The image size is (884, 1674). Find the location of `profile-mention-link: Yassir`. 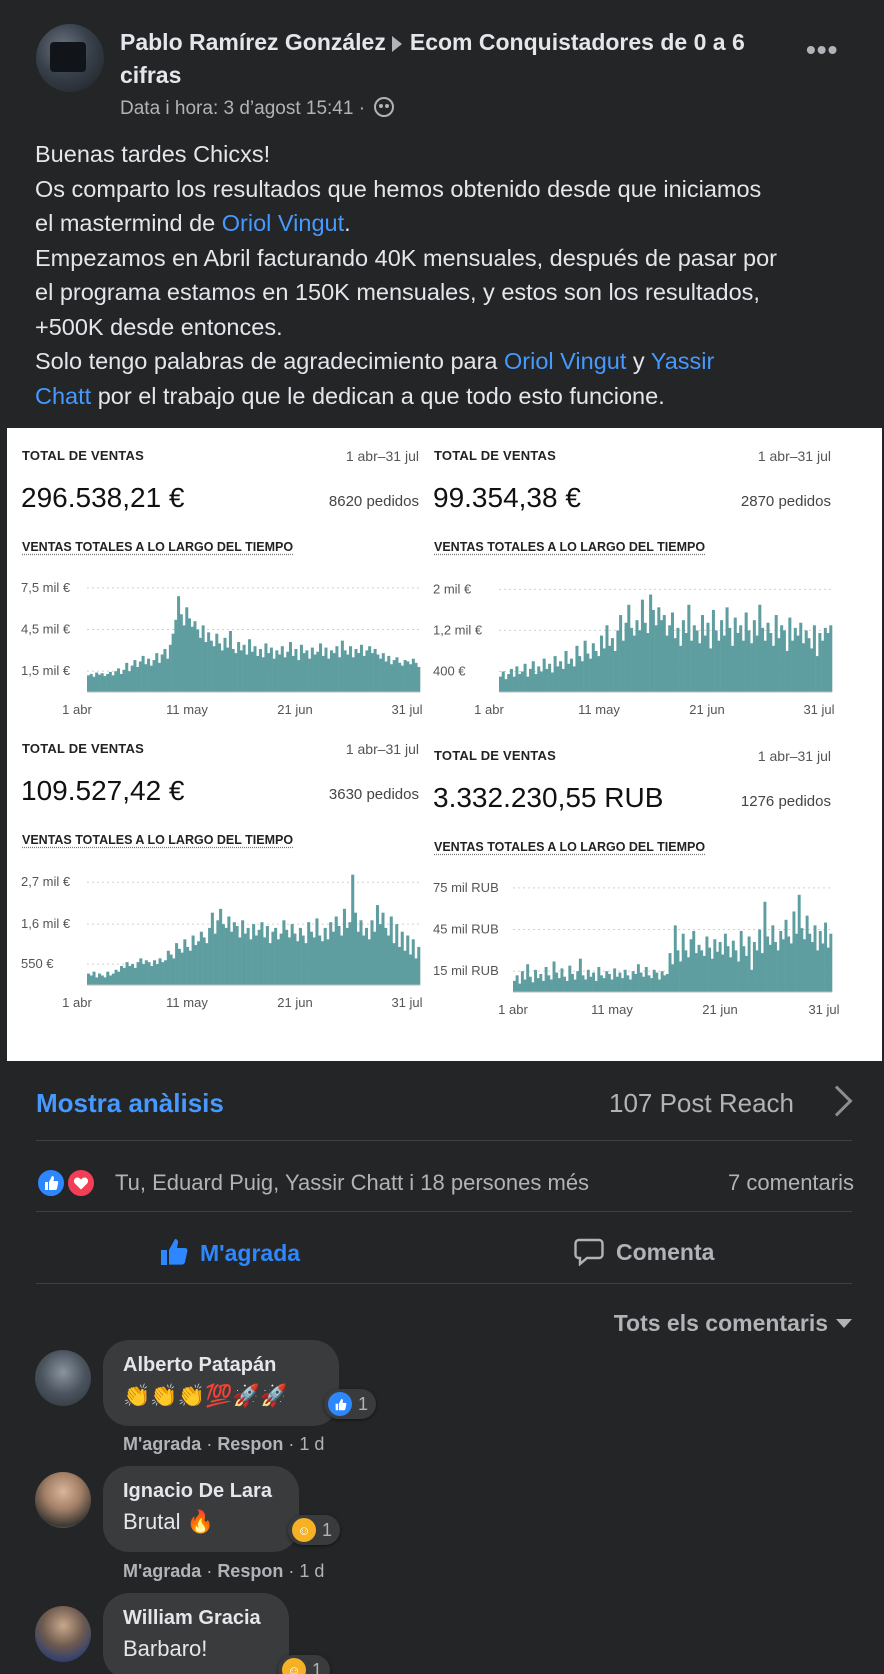

profile-mention-link: Yassir is located at coordinates (683, 361).